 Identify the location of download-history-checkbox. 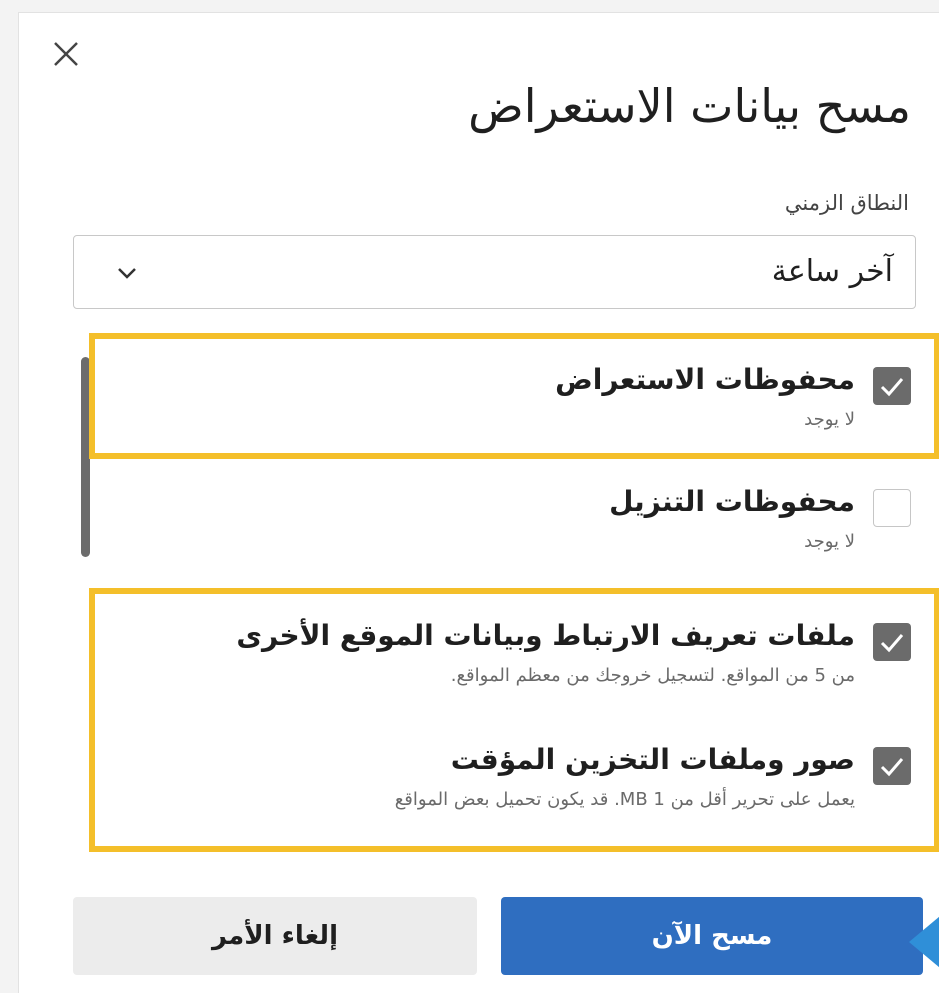
(892, 508).